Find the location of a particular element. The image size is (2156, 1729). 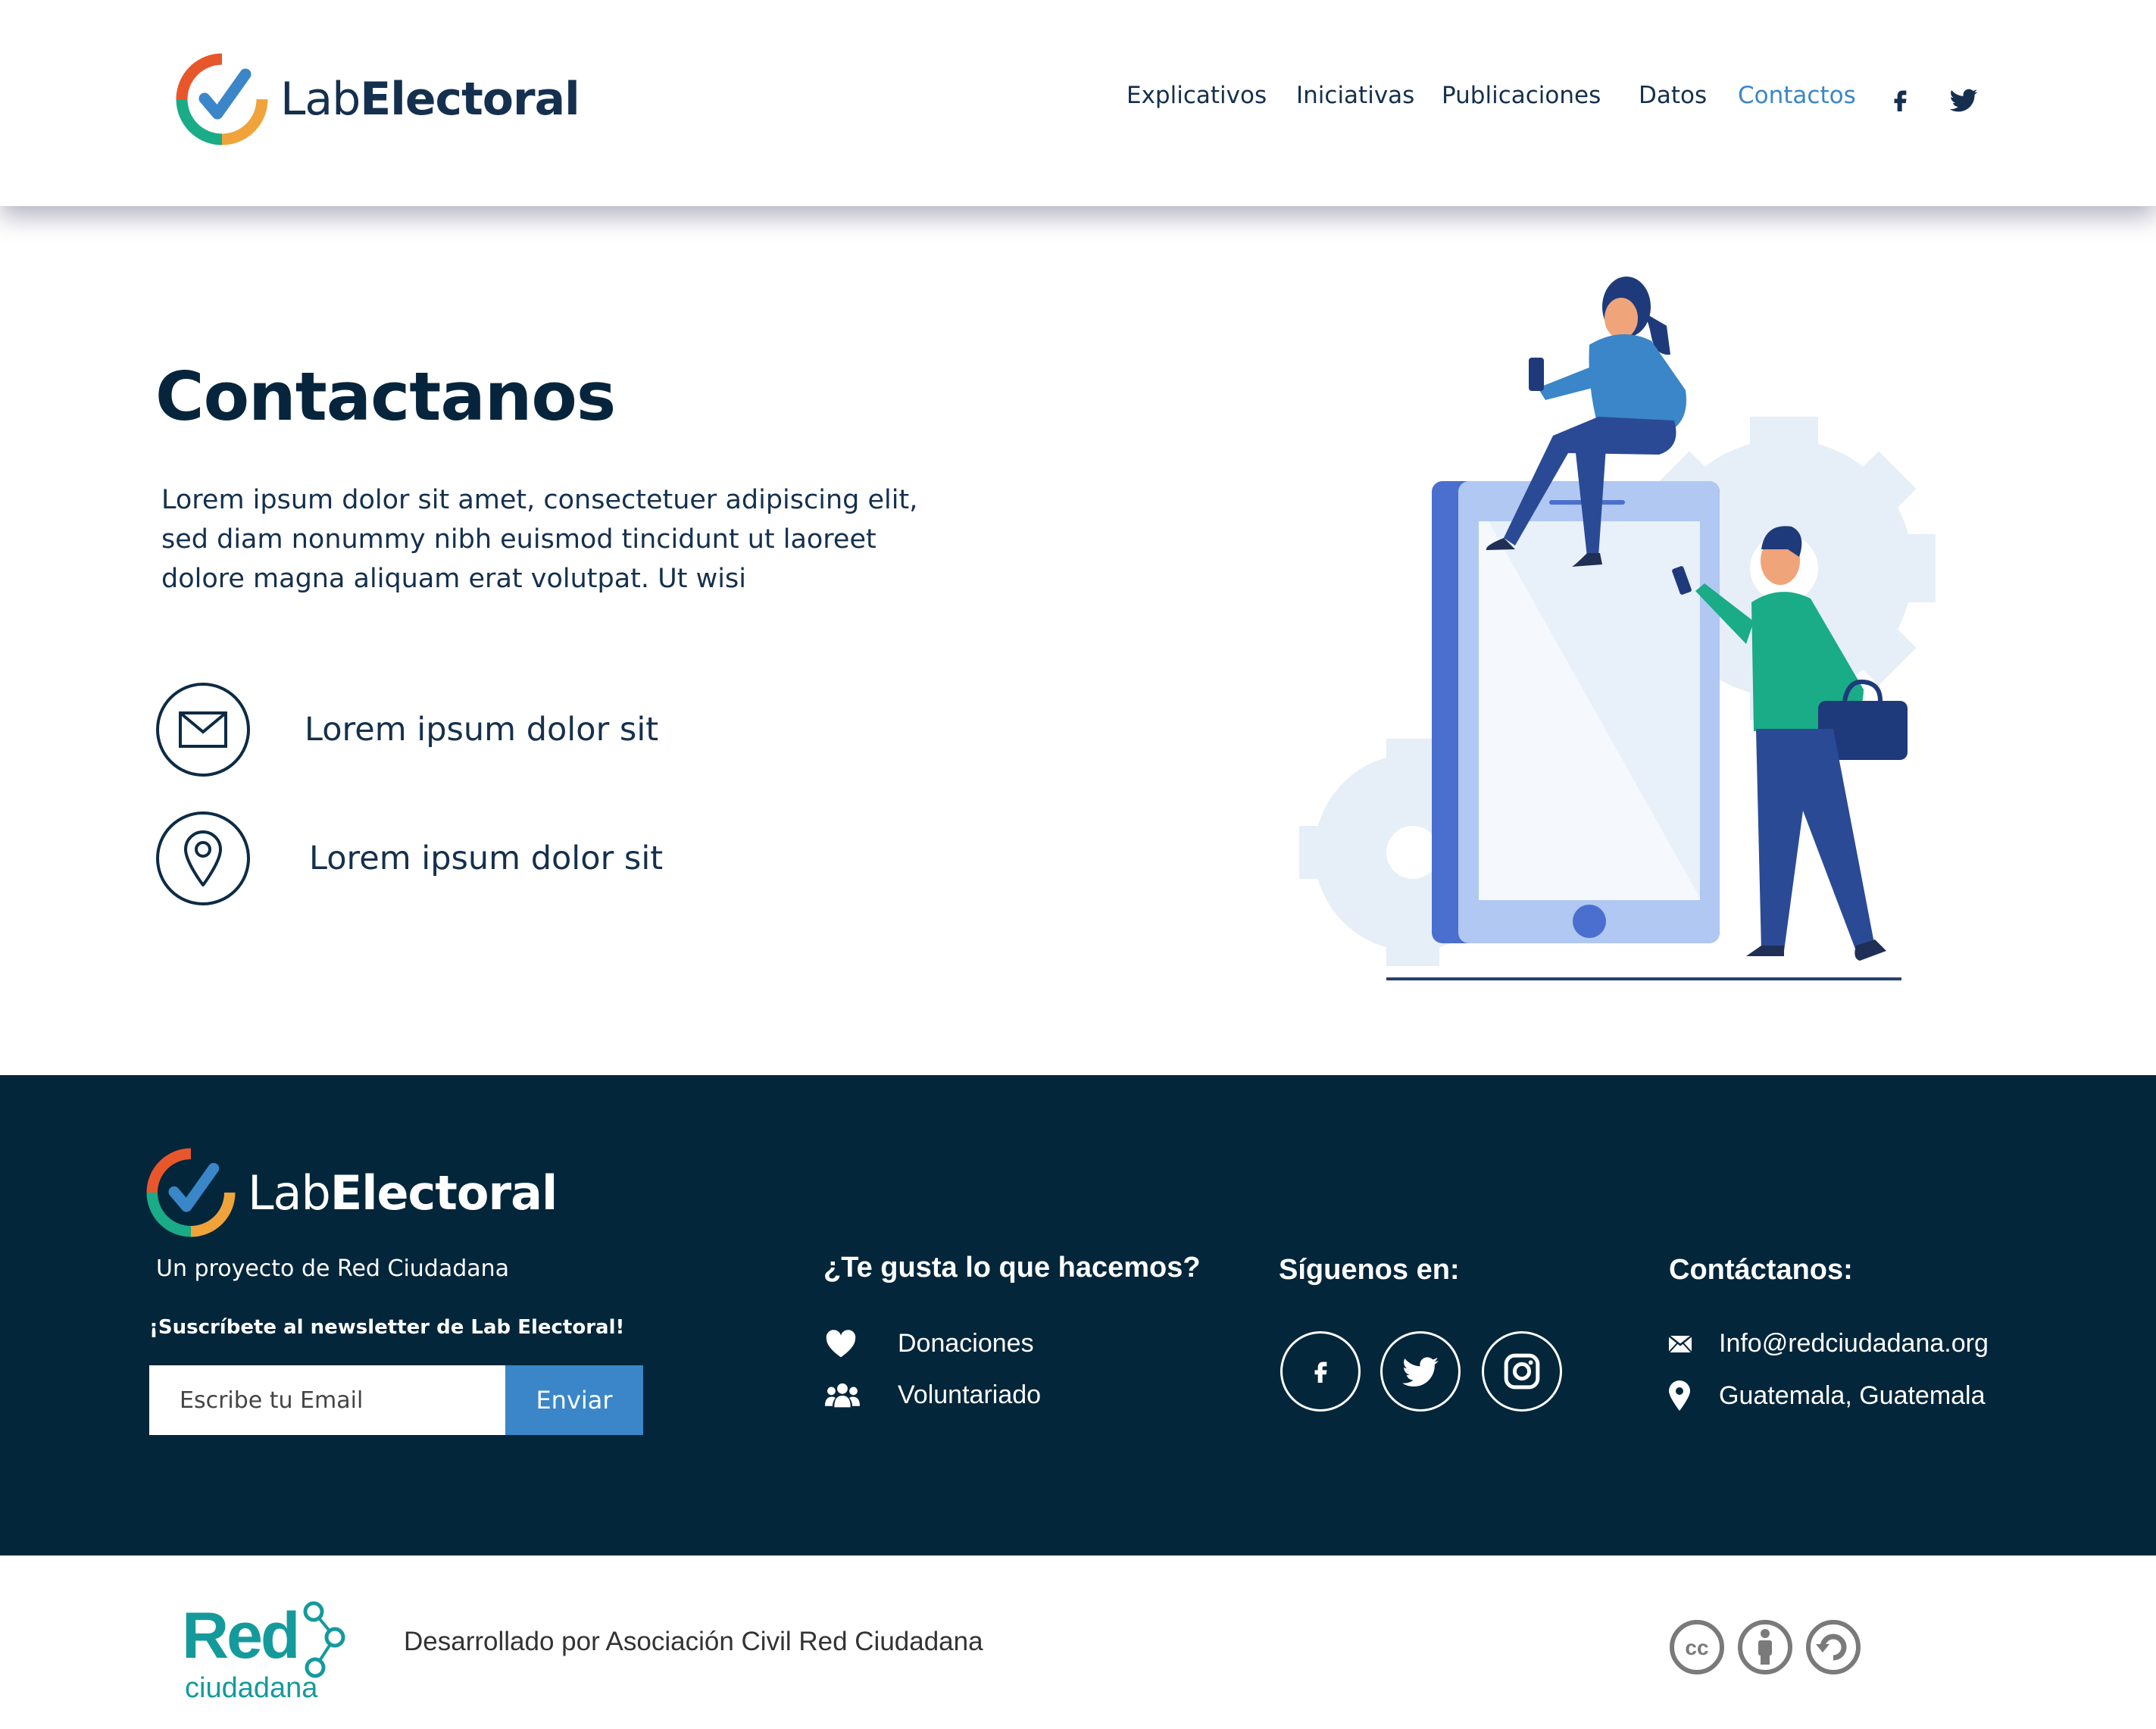

labelectoral-logo-icon is located at coordinates (191, 1192).